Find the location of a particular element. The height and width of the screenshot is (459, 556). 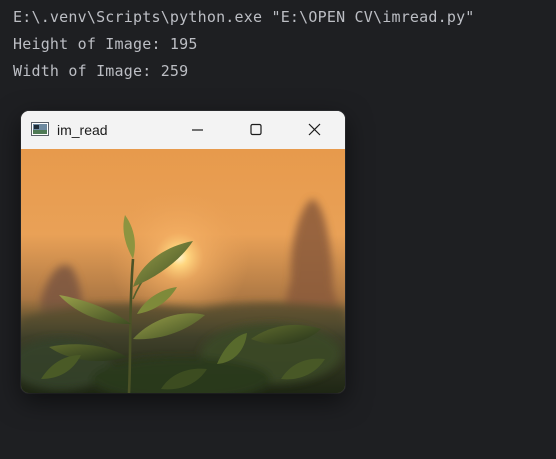

terminal-width-output: Width of Image: 259 is located at coordinates (101, 71).